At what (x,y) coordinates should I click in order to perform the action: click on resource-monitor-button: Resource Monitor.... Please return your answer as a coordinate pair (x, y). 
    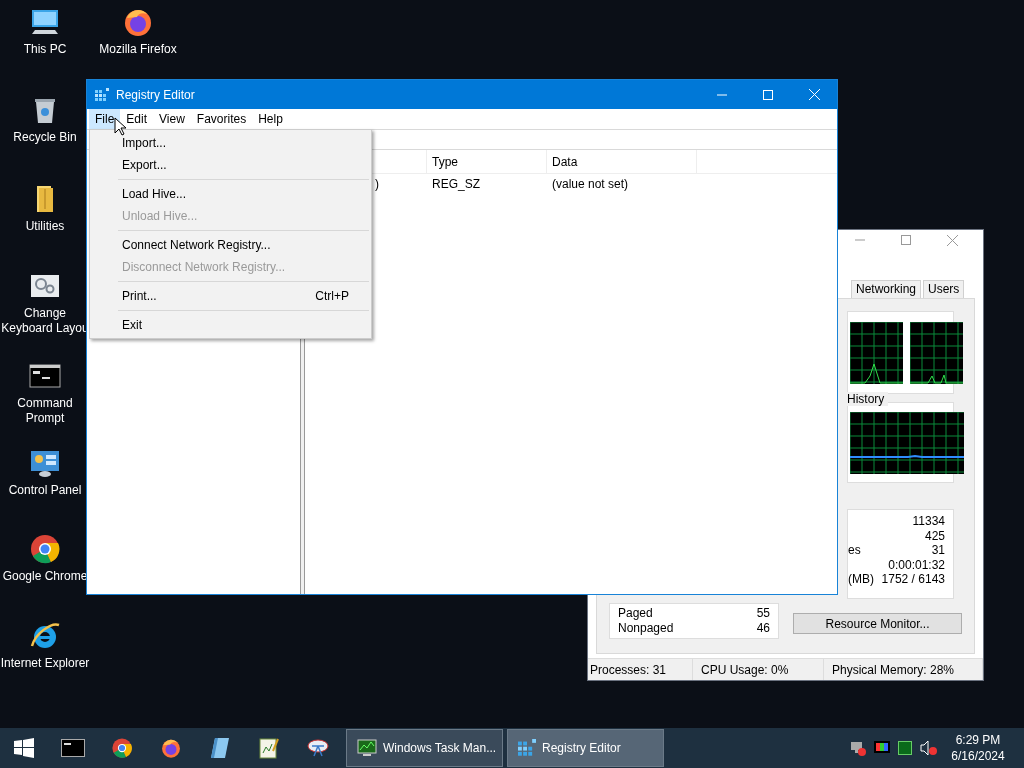
    Looking at the image, I should click on (877, 623).